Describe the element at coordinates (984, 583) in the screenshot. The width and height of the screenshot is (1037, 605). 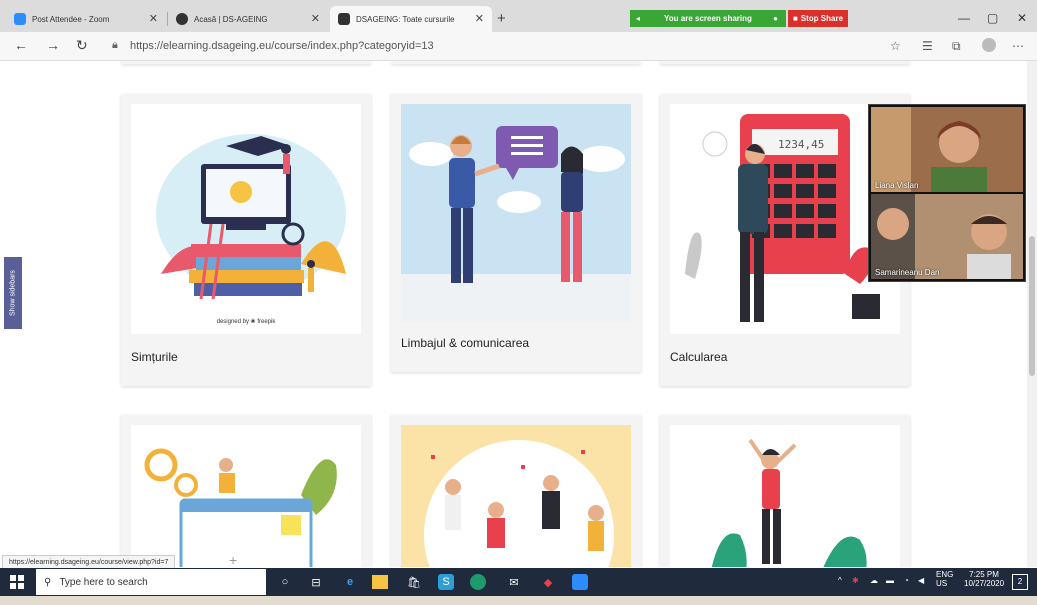
I see `clock-date: 10/27/2020` at that location.